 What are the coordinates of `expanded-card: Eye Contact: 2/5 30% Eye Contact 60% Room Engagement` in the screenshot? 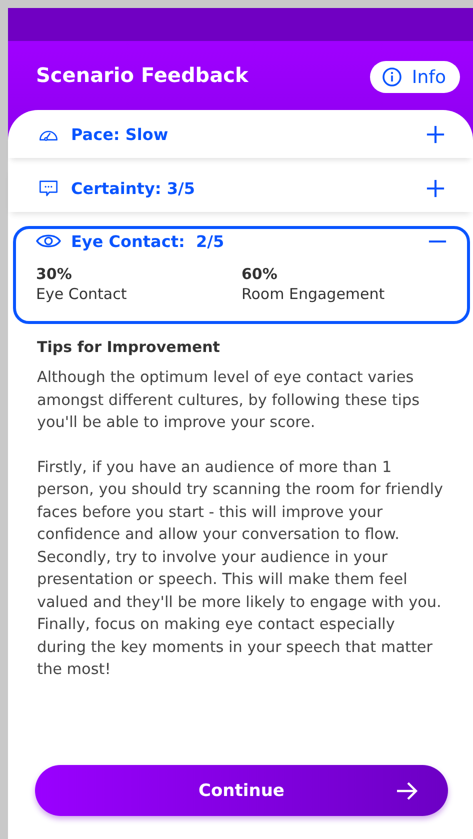 It's located at (241, 275).